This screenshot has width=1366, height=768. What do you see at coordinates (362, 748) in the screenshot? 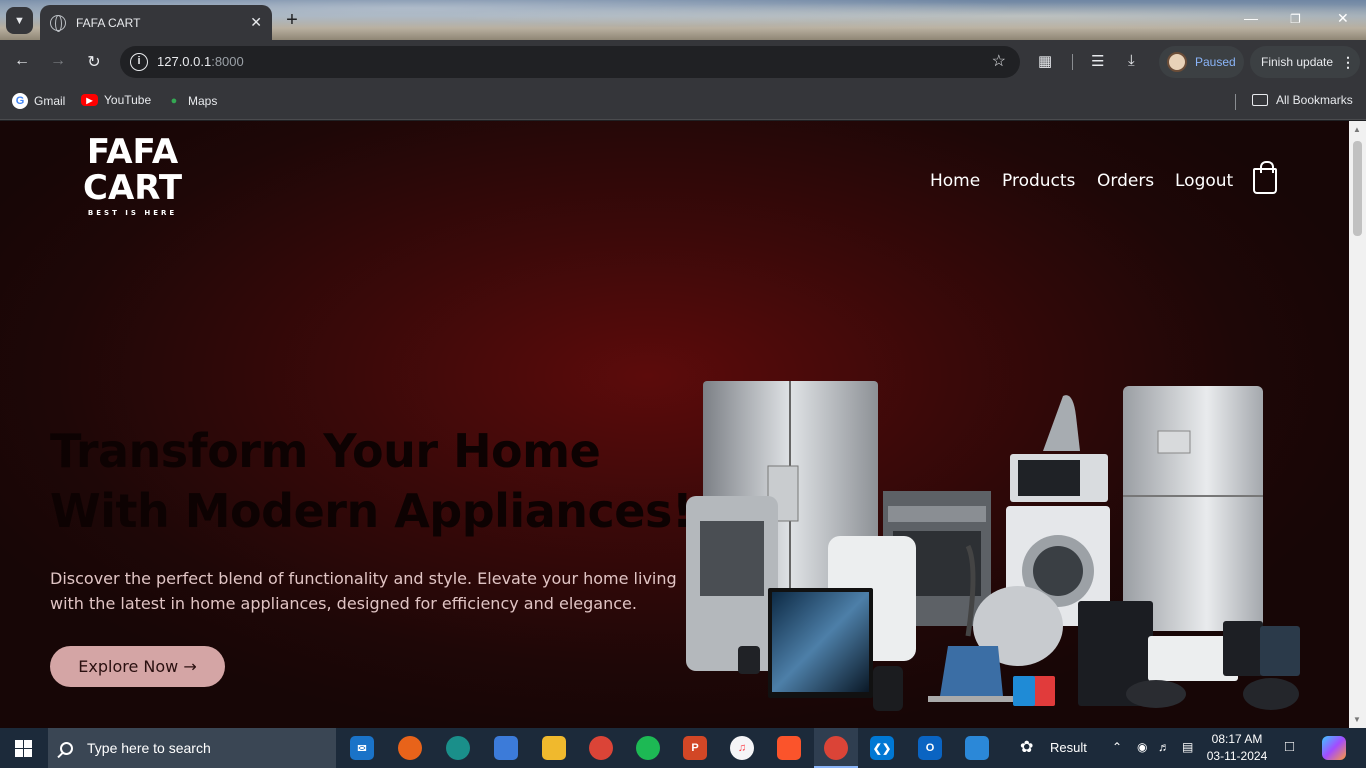
I see `mail-app-icon: ✉` at bounding box center [362, 748].